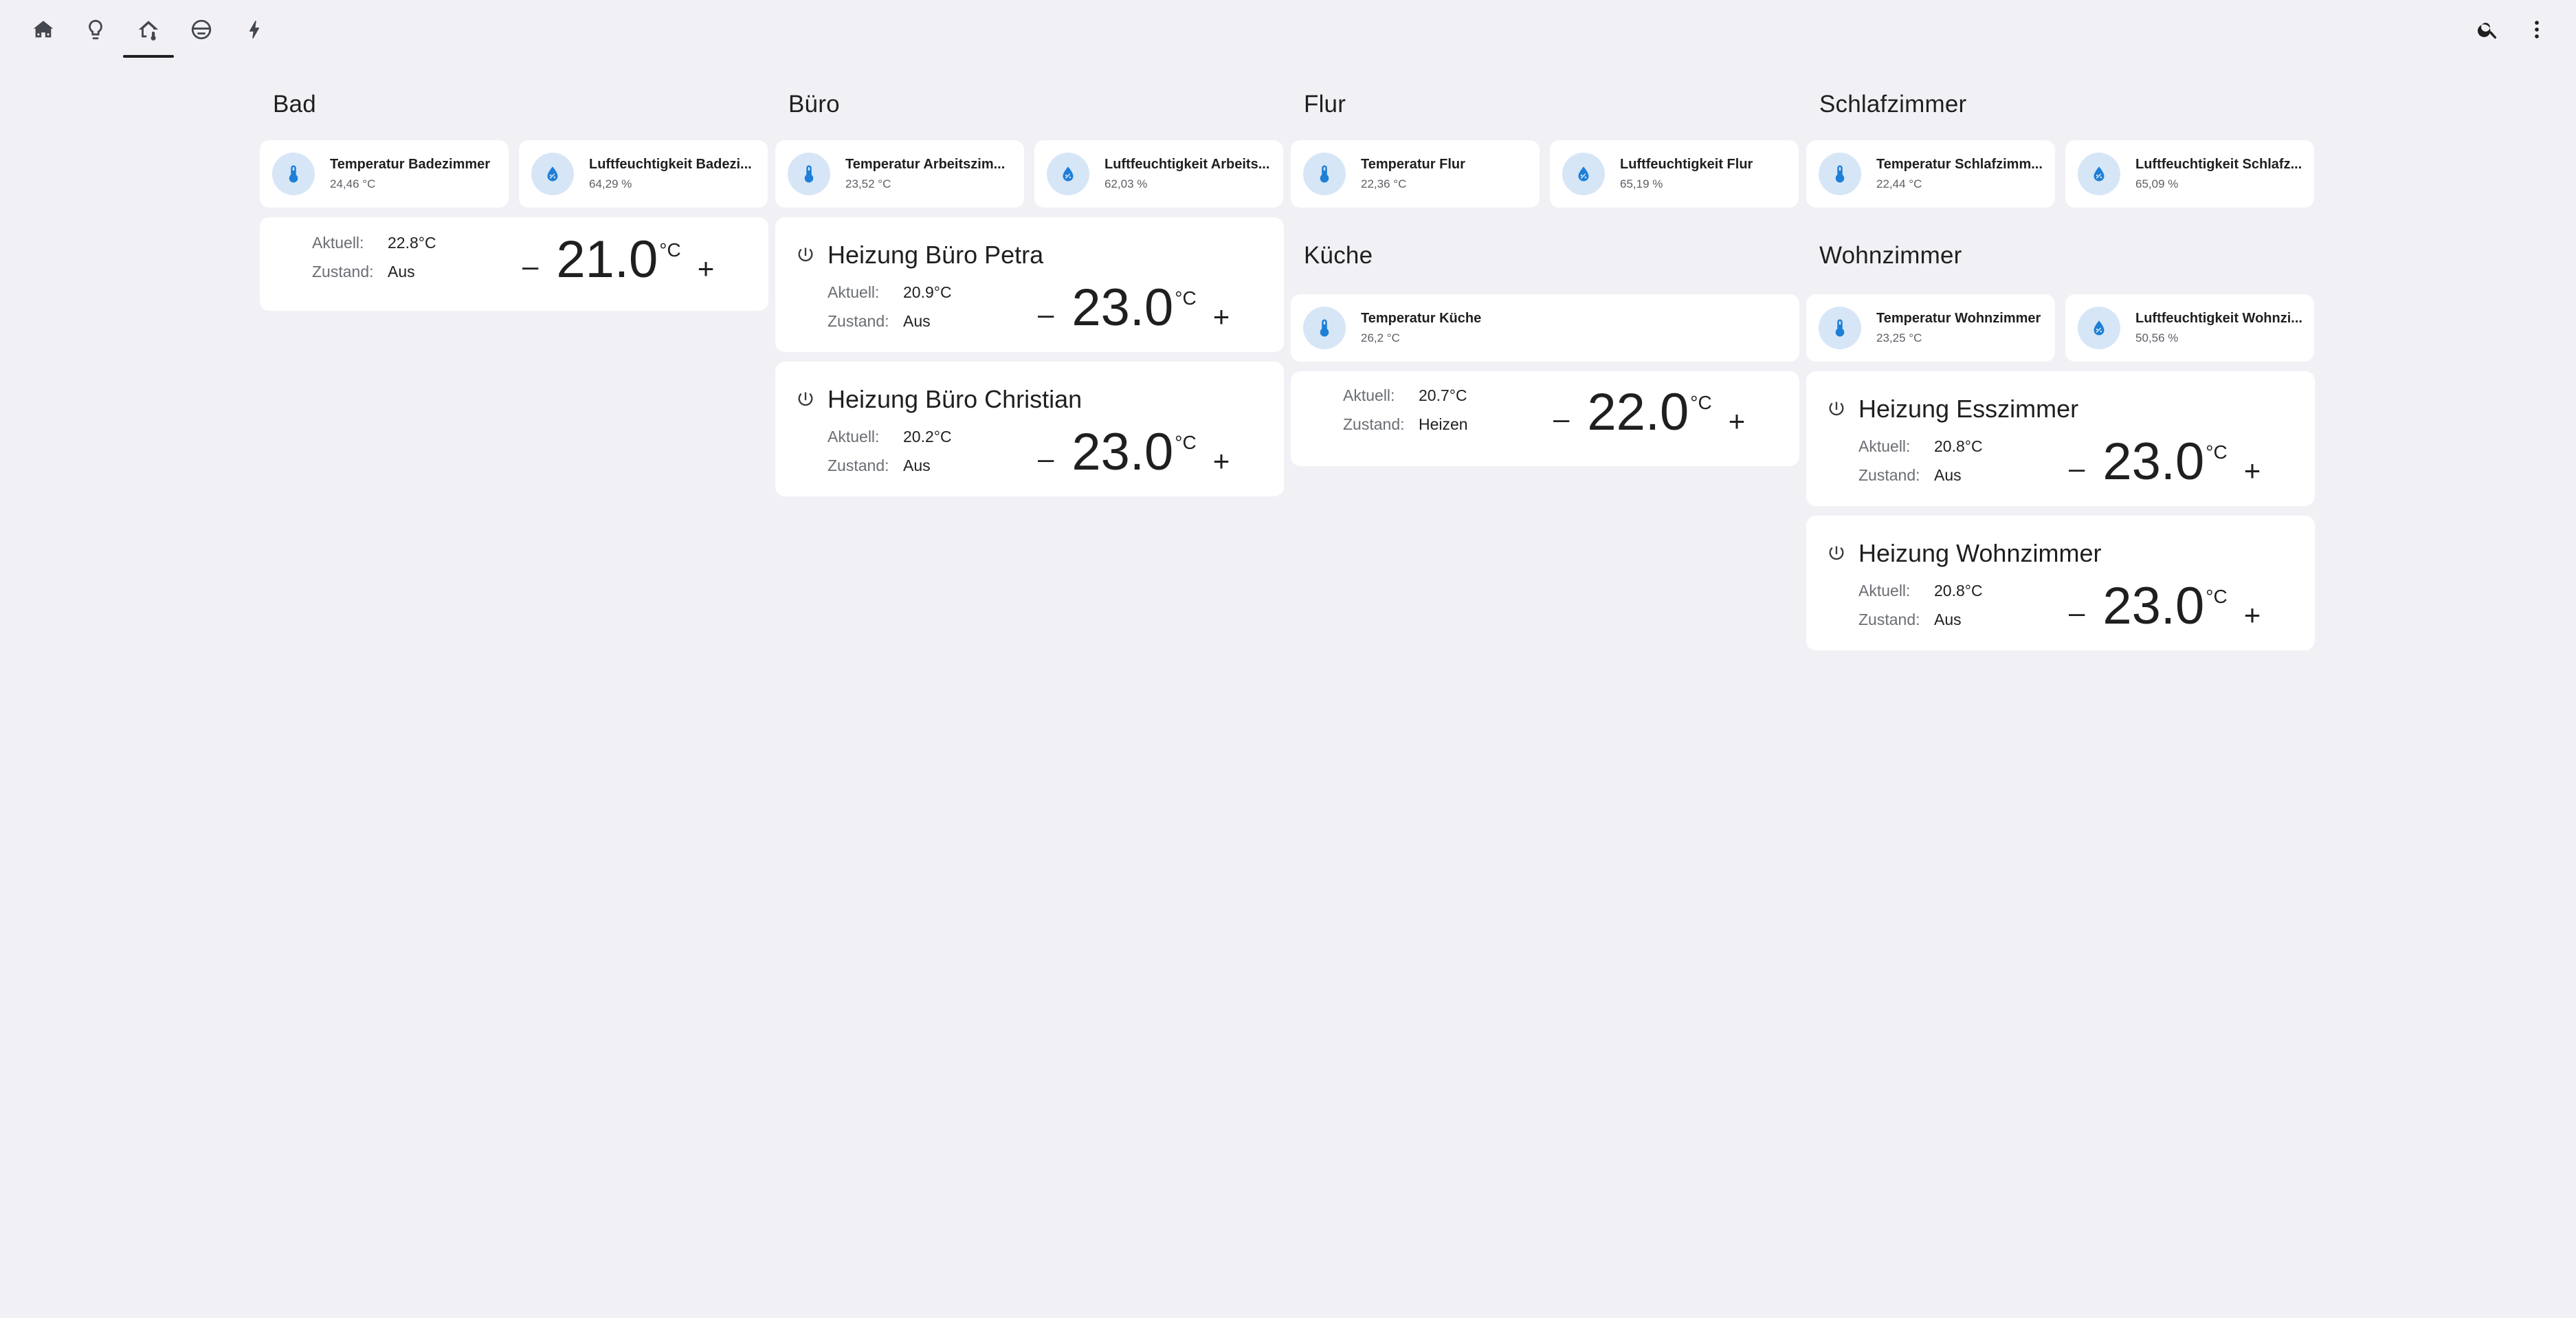 The image size is (2576, 1318). Describe the element at coordinates (201, 29) in the screenshot. I see `robot-vacuum-icon` at that location.